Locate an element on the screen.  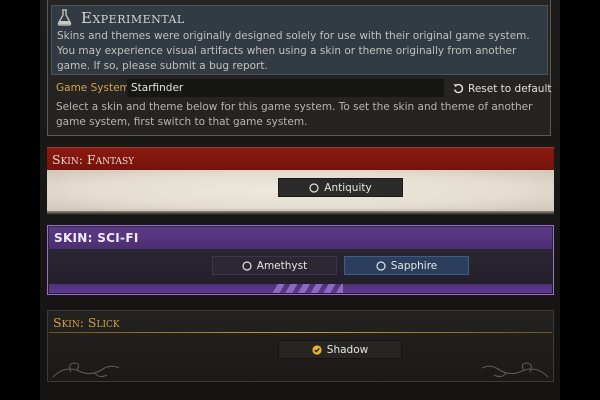
game-system-label: Game System is located at coordinates (93, 88).